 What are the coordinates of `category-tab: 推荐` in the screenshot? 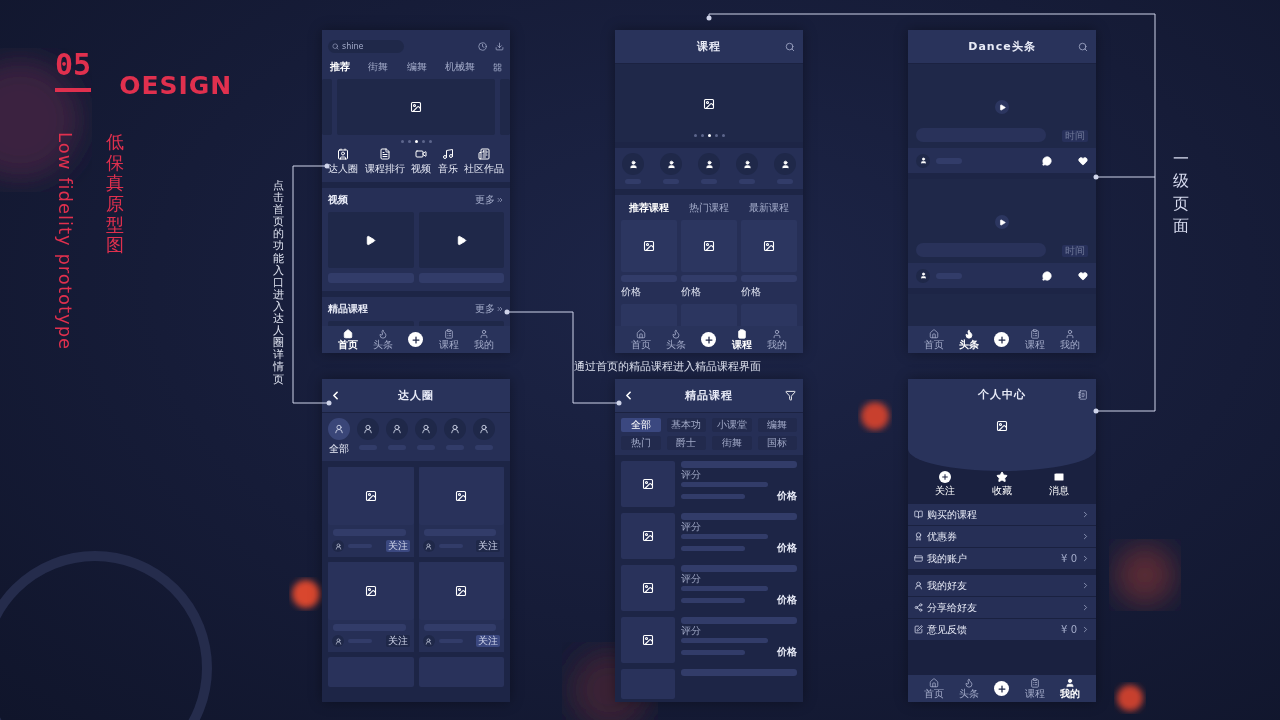 It's located at (340, 67).